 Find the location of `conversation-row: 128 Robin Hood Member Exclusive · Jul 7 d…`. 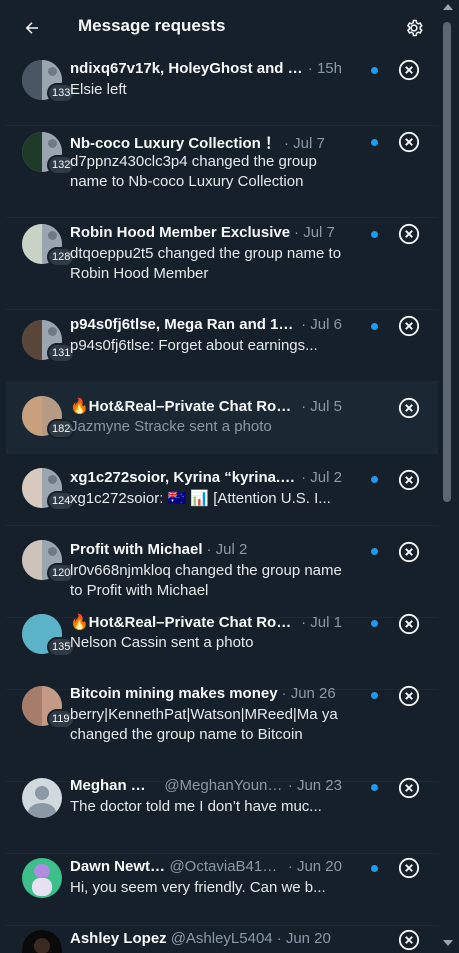

conversation-row: 128 Robin Hood Member Exclusive · Jul 7 d… is located at coordinates (222, 264).